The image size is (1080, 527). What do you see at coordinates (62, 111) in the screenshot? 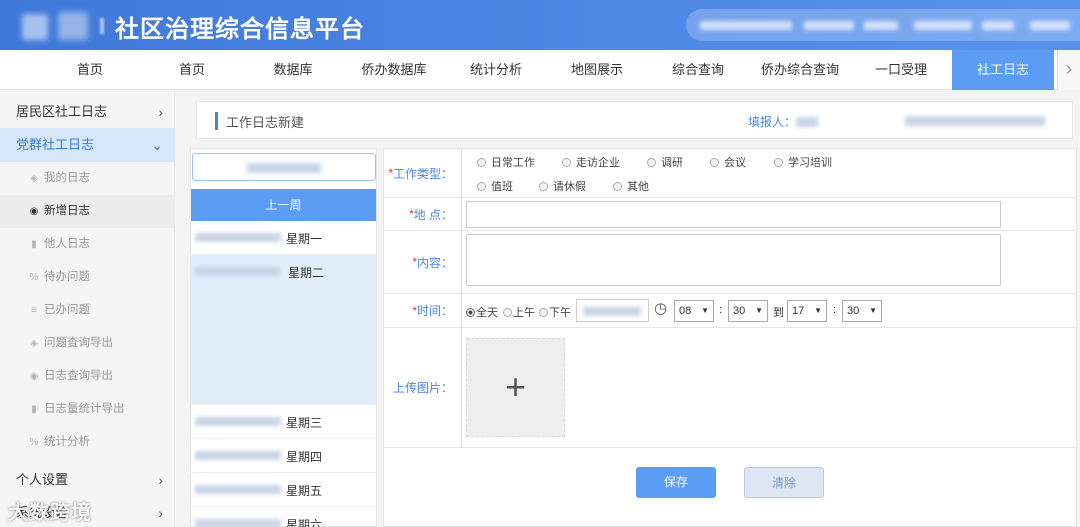
I see `sidebar-group-label: 居民区社工日志` at bounding box center [62, 111].